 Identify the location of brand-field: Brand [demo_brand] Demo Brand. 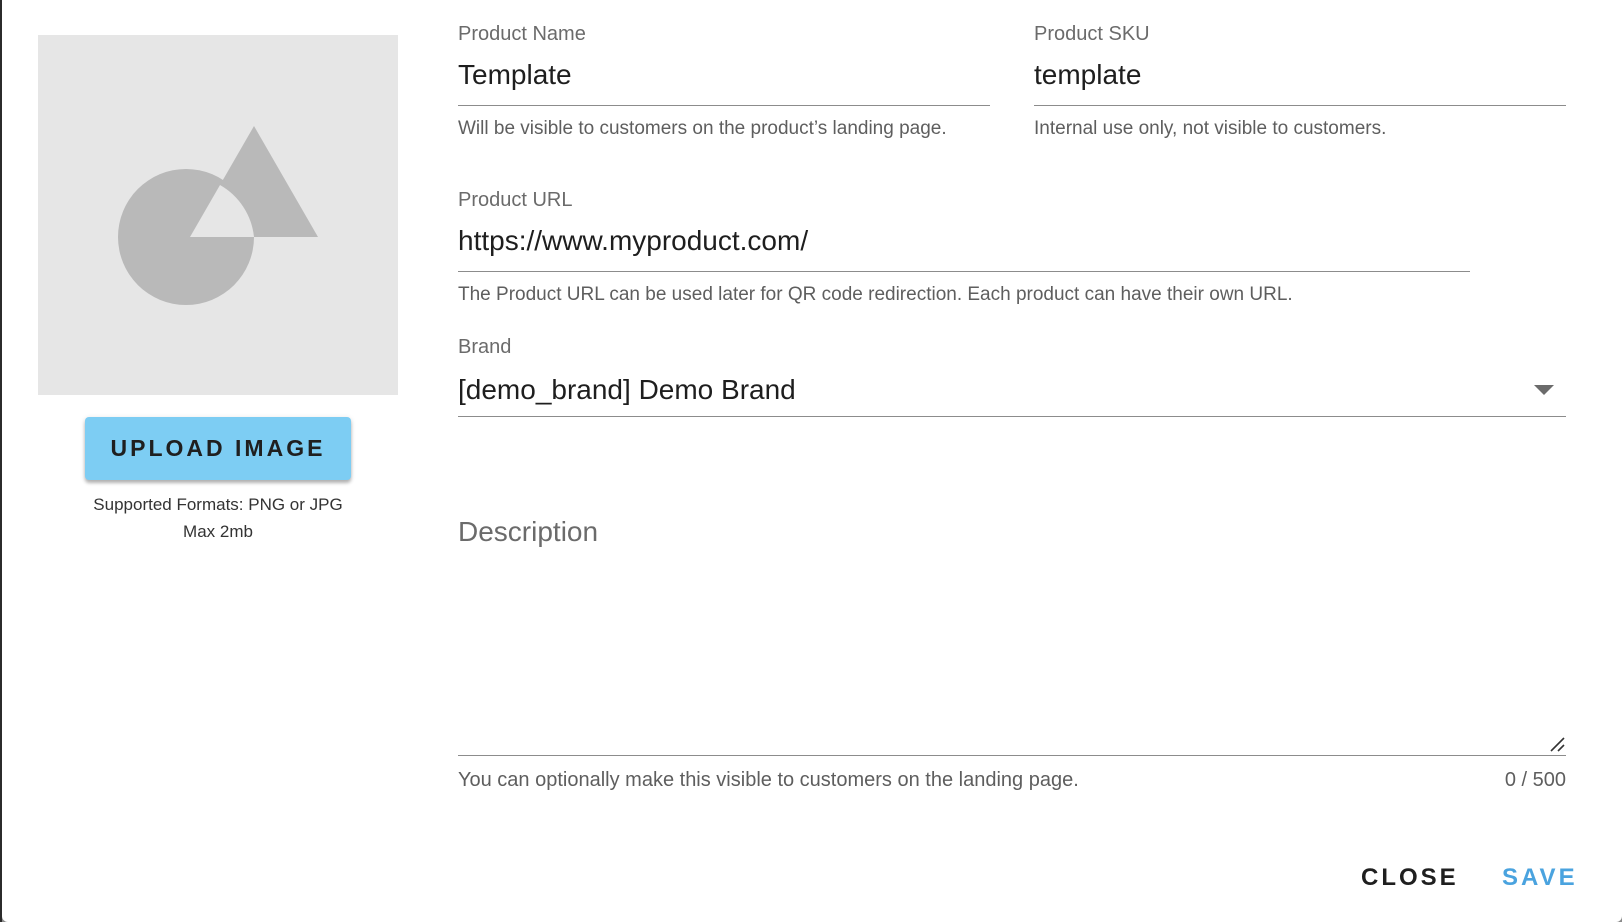
(1012, 376).